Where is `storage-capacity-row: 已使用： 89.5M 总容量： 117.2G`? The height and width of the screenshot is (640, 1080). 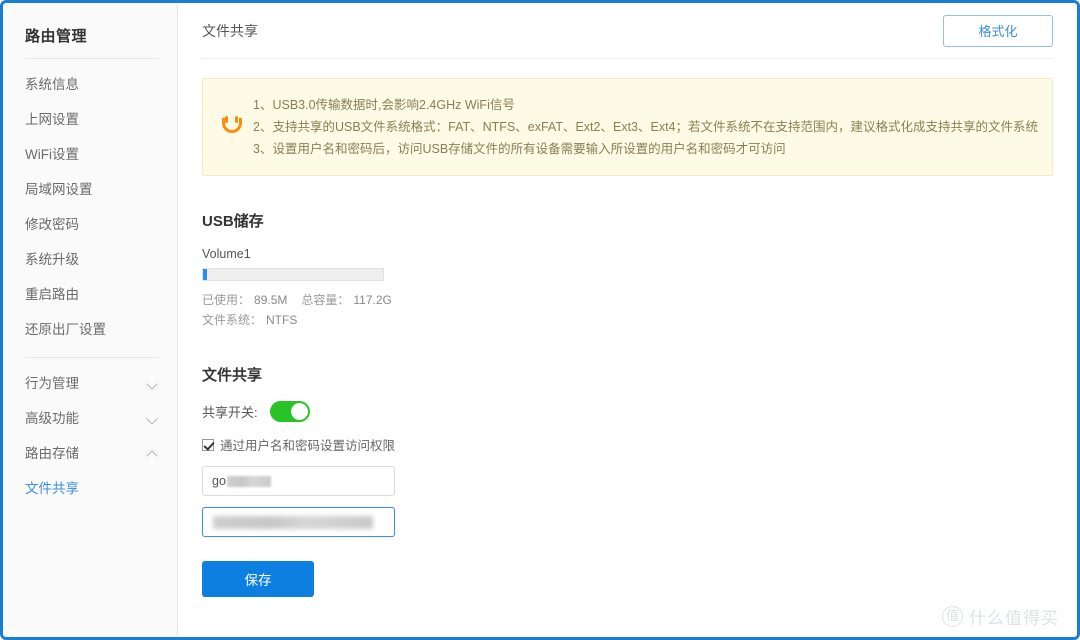
storage-capacity-row: 已使用： 89.5M 总容量： 117.2G is located at coordinates (627, 300).